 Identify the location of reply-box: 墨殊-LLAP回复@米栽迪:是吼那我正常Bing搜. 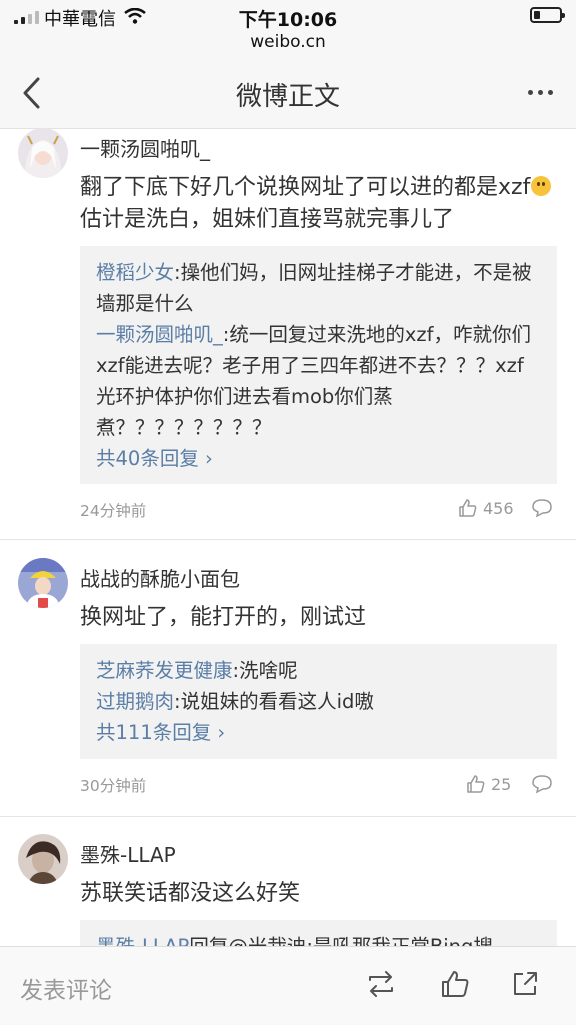
(318, 933).